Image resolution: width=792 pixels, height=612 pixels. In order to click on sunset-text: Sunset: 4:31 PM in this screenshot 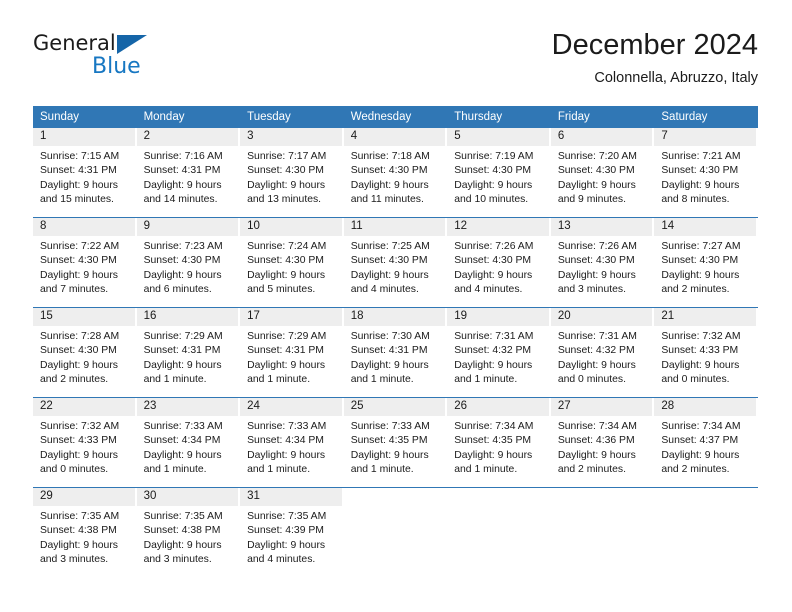, I will do `click(182, 171)`.